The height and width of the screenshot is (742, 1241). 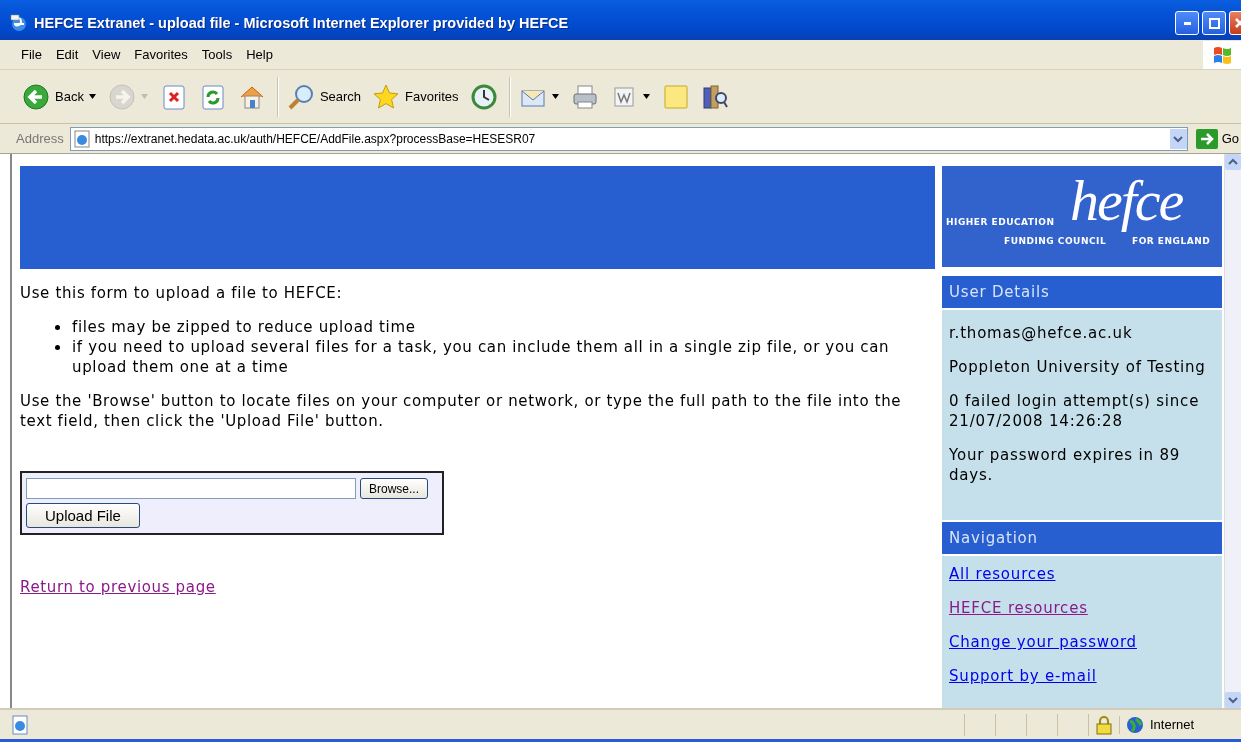 I want to click on logo-text: HIGHER EDUCATION, so click(x=1000, y=222).